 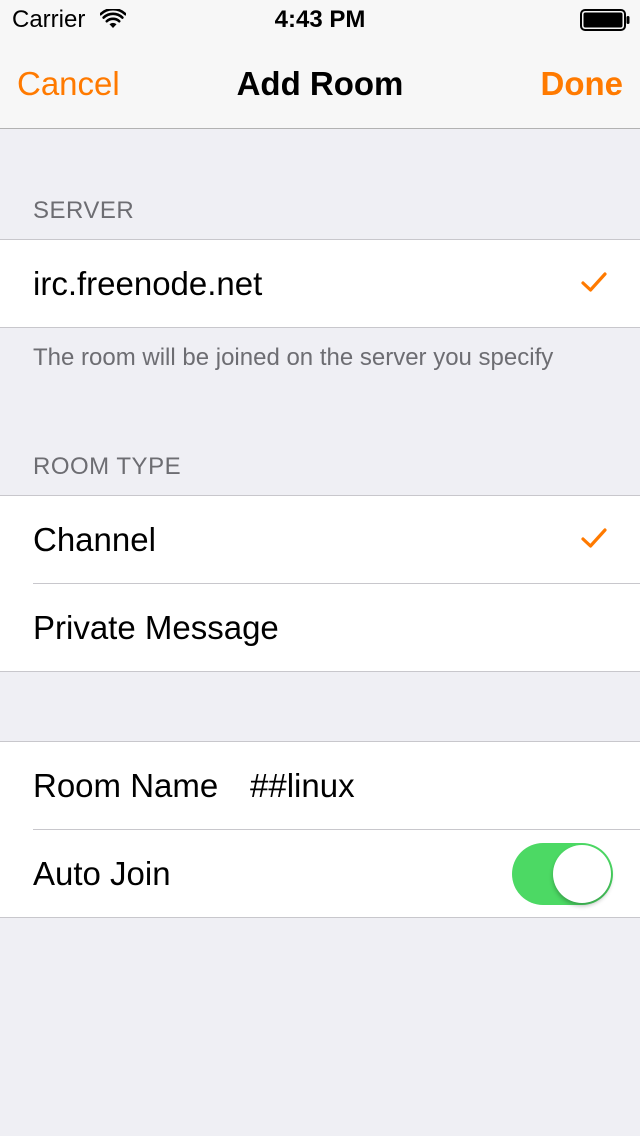 I want to click on room-name-cell: Room Name ##linux, so click(x=320, y=785).